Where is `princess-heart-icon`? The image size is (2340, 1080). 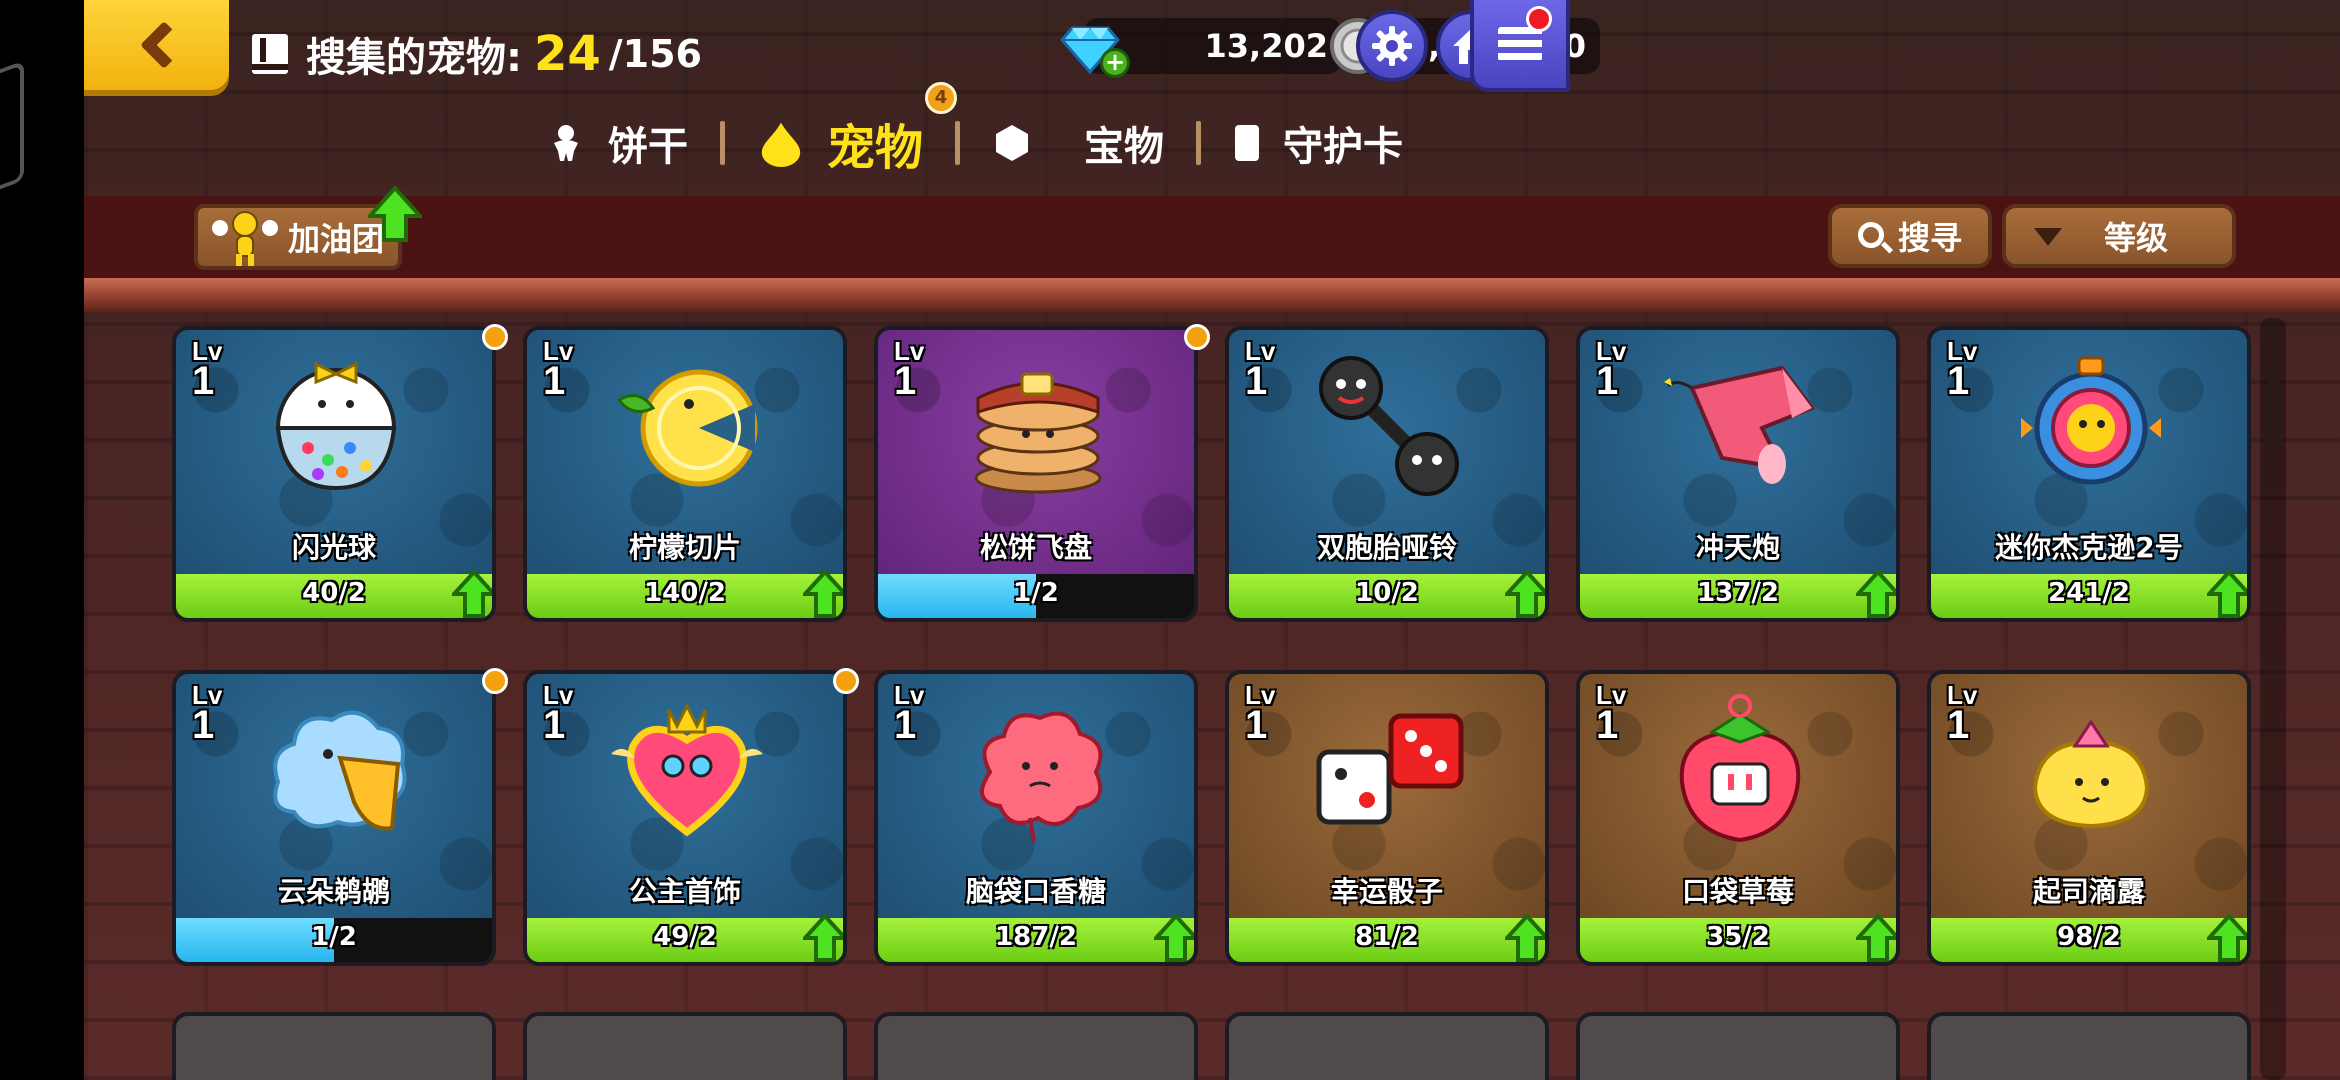
princess-heart-icon is located at coordinates (687, 769).